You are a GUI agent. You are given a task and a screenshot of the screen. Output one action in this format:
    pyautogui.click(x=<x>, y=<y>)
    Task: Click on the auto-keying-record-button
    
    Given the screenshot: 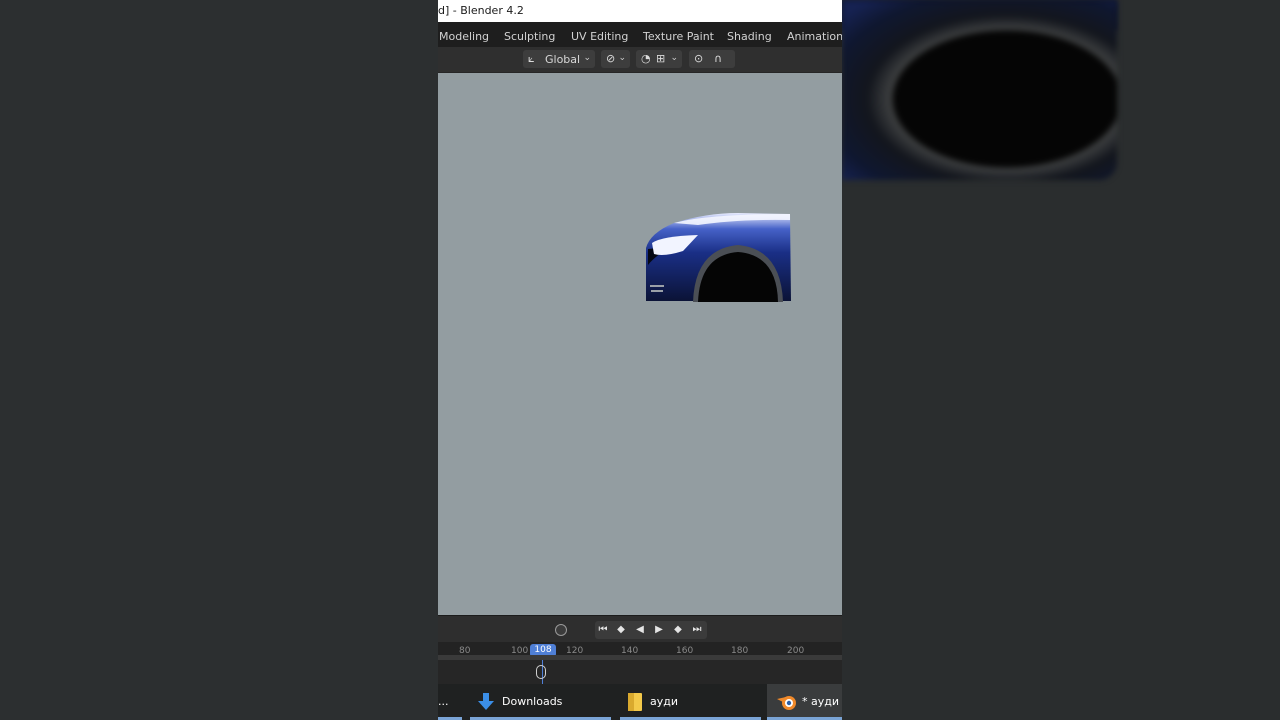 What is the action you would take?
    pyautogui.click(x=561, y=630)
    